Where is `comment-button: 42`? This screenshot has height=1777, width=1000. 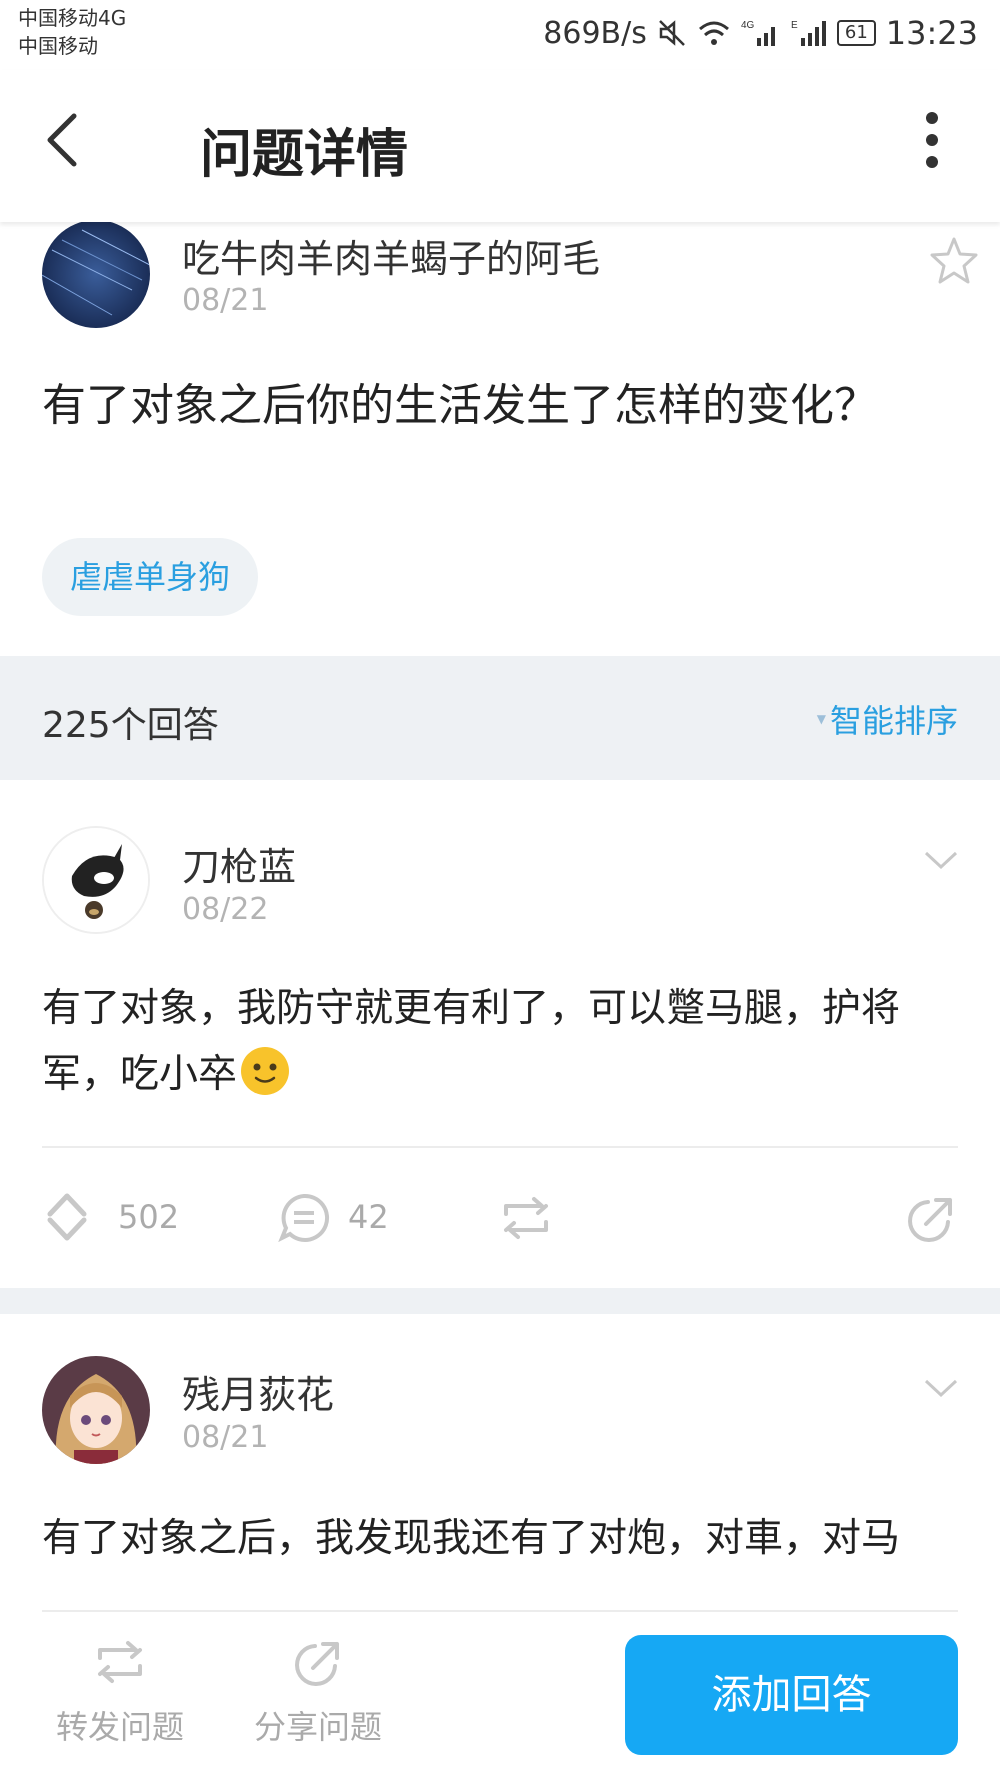
comment-button: 42 is located at coordinates (333, 1217).